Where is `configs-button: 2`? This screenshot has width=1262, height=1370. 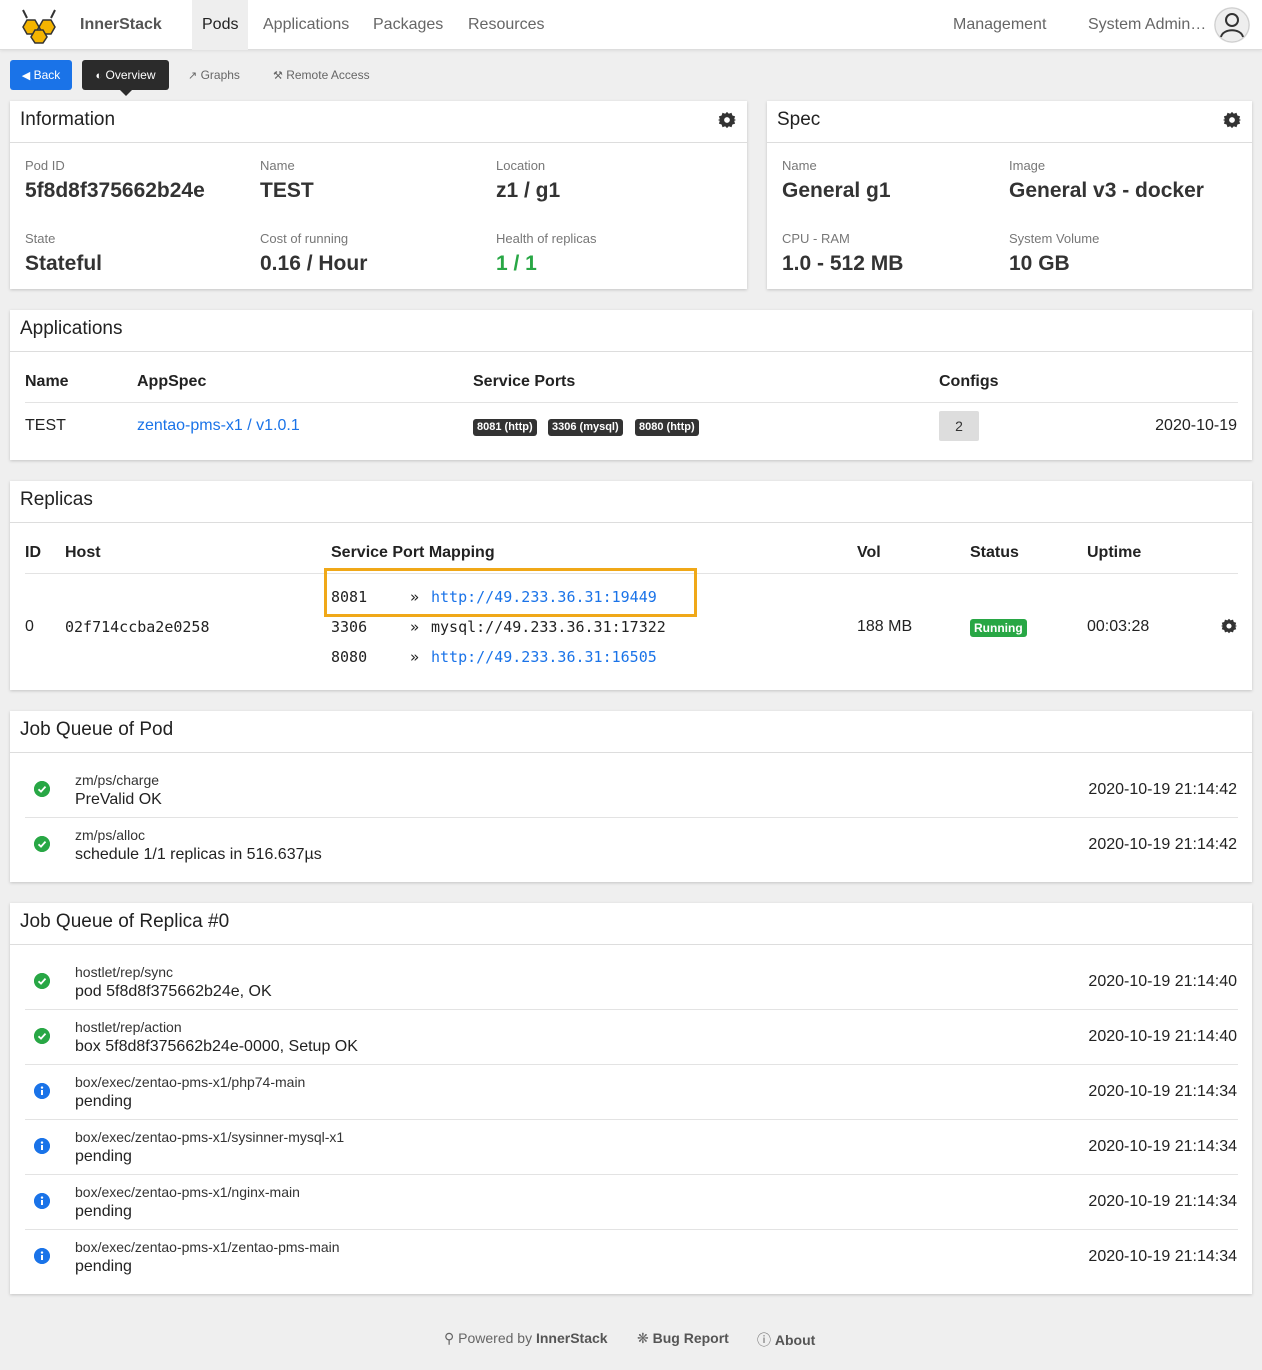 configs-button: 2 is located at coordinates (959, 426).